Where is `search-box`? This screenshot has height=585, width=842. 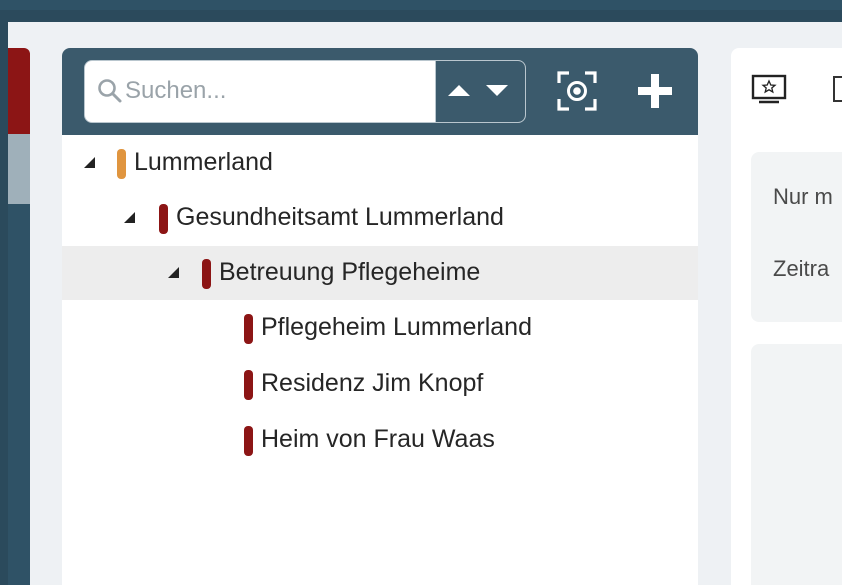
search-box is located at coordinates (305, 91).